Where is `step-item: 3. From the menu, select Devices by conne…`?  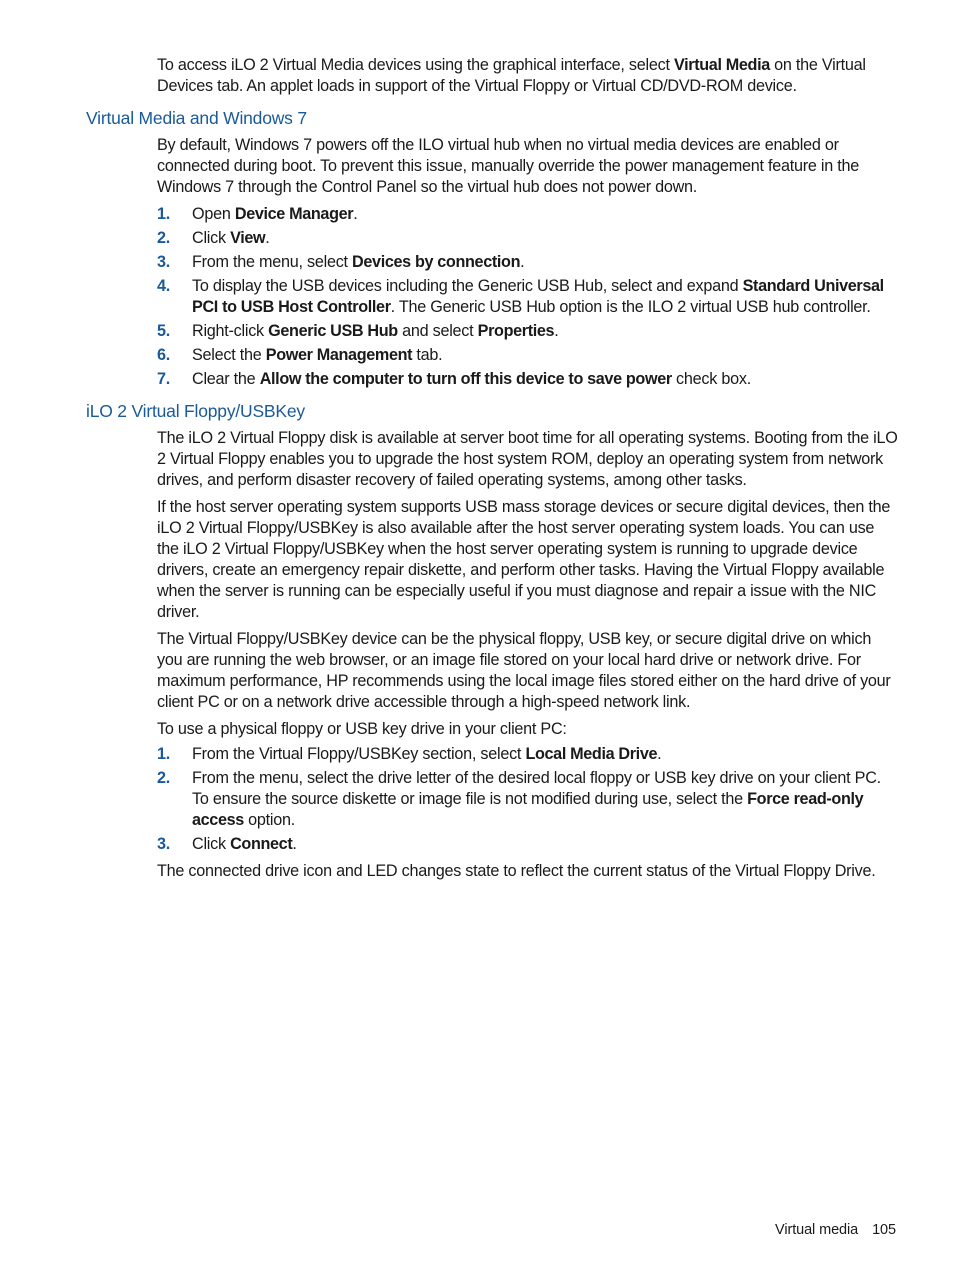 step-item: 3. From the menu, select Devices by conne… is located at coordinates (341, 262).